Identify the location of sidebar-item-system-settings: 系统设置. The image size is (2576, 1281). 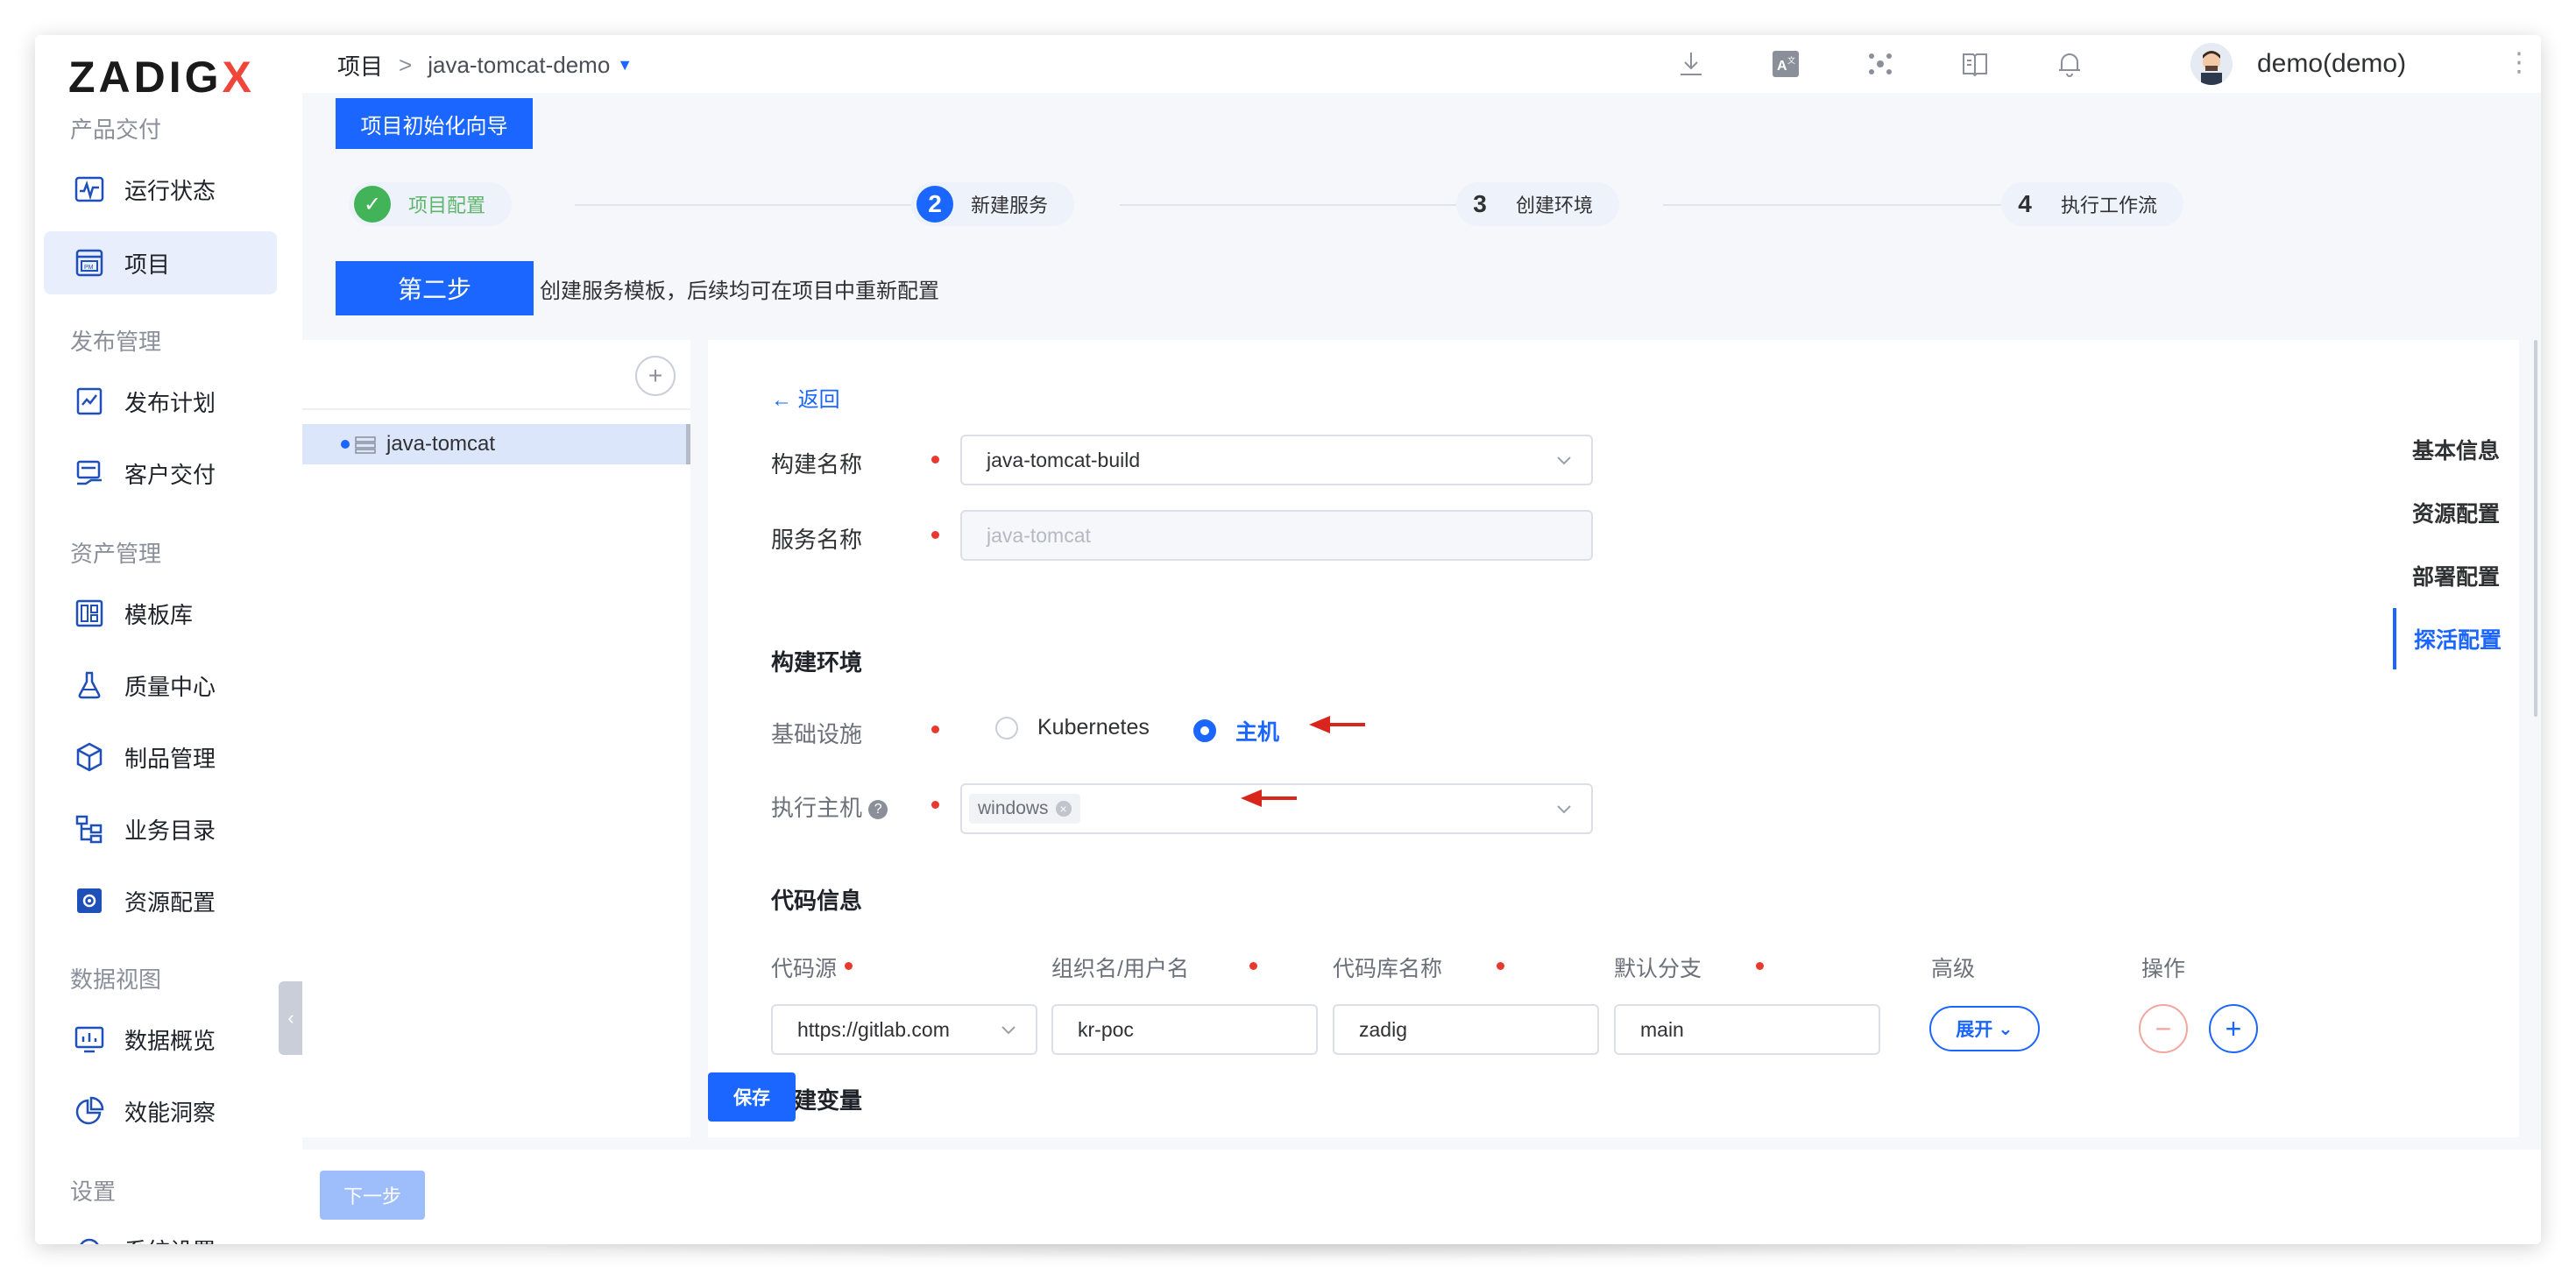
(160, 1231).